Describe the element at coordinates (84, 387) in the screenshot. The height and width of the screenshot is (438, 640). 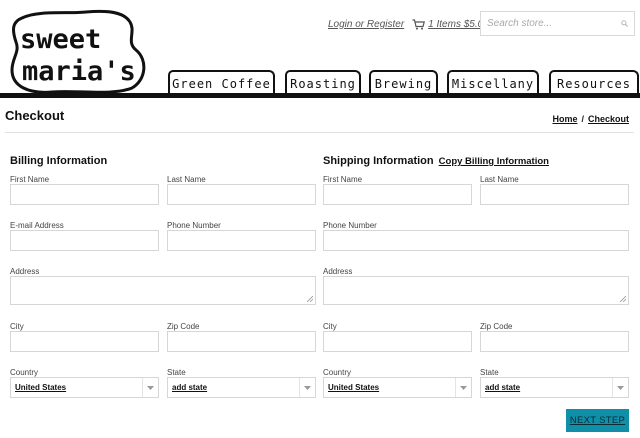
I see `billing-country-select: United States` at that location.